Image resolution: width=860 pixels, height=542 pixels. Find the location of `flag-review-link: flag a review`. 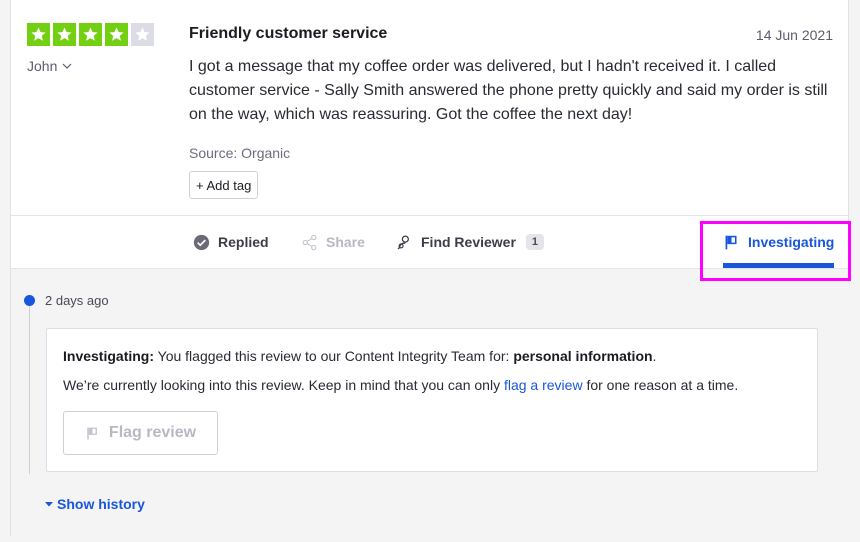

flag-review-link: flag a review is located at coordinates (543, 385).